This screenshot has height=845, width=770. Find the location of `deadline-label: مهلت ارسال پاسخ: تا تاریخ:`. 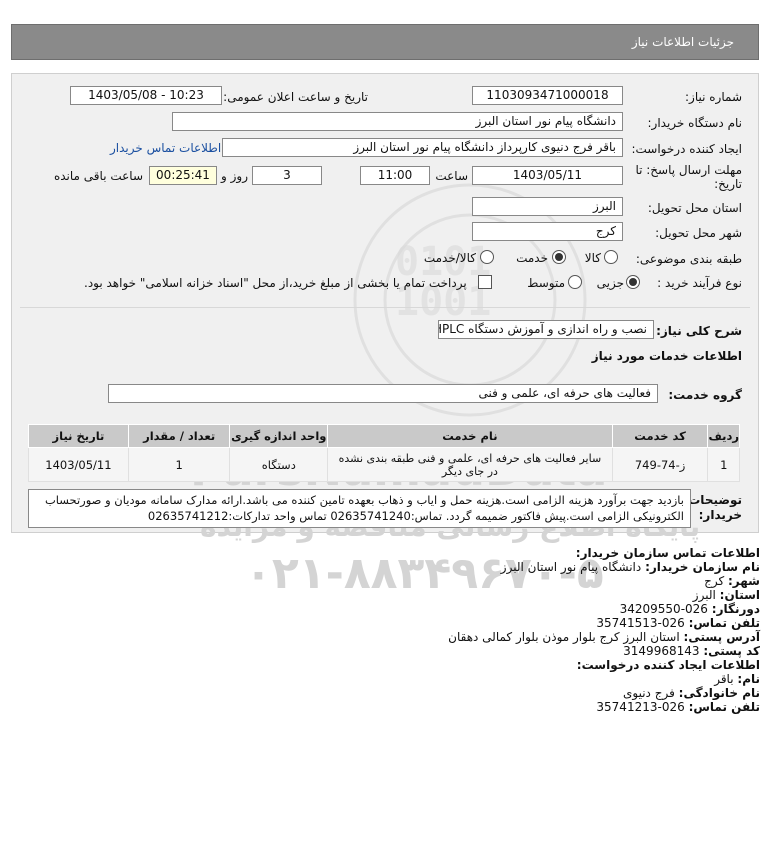

deadline-label: مهلت ارسال پاسخ: تا تاریخ: is located at coordinates (688, 177).